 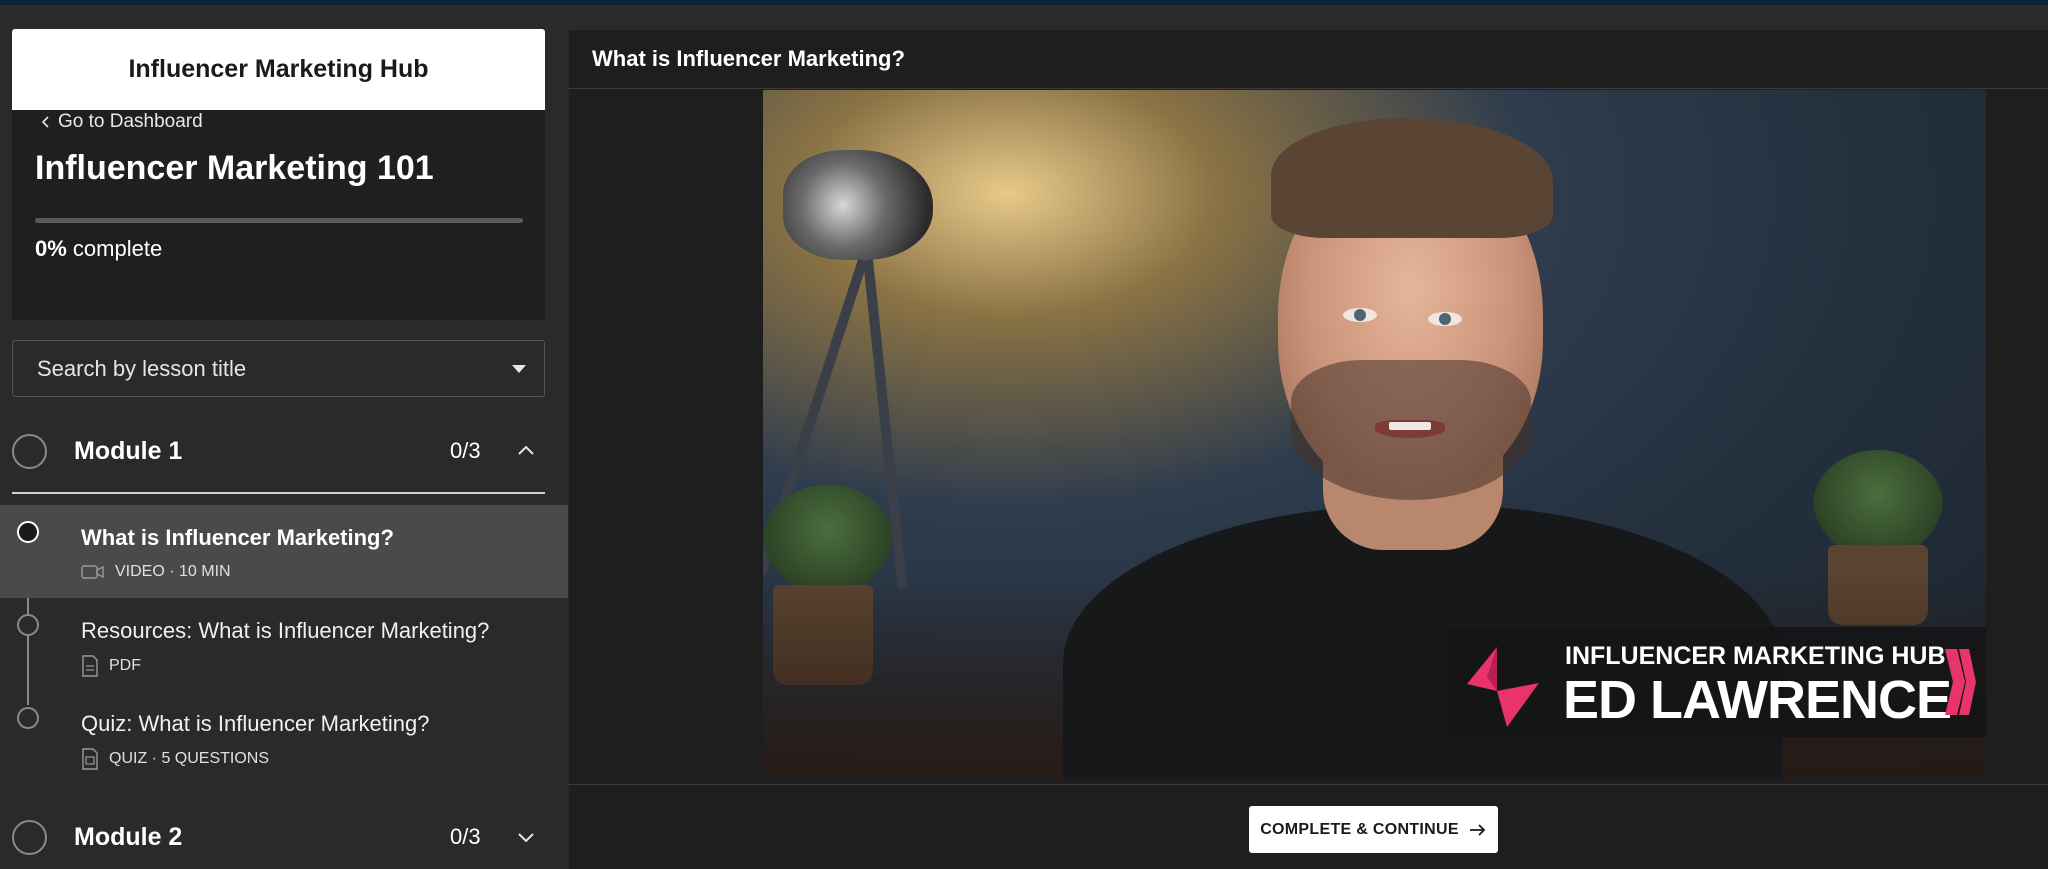 I want to click on caret-down-icon, so click(x=519, y=369).